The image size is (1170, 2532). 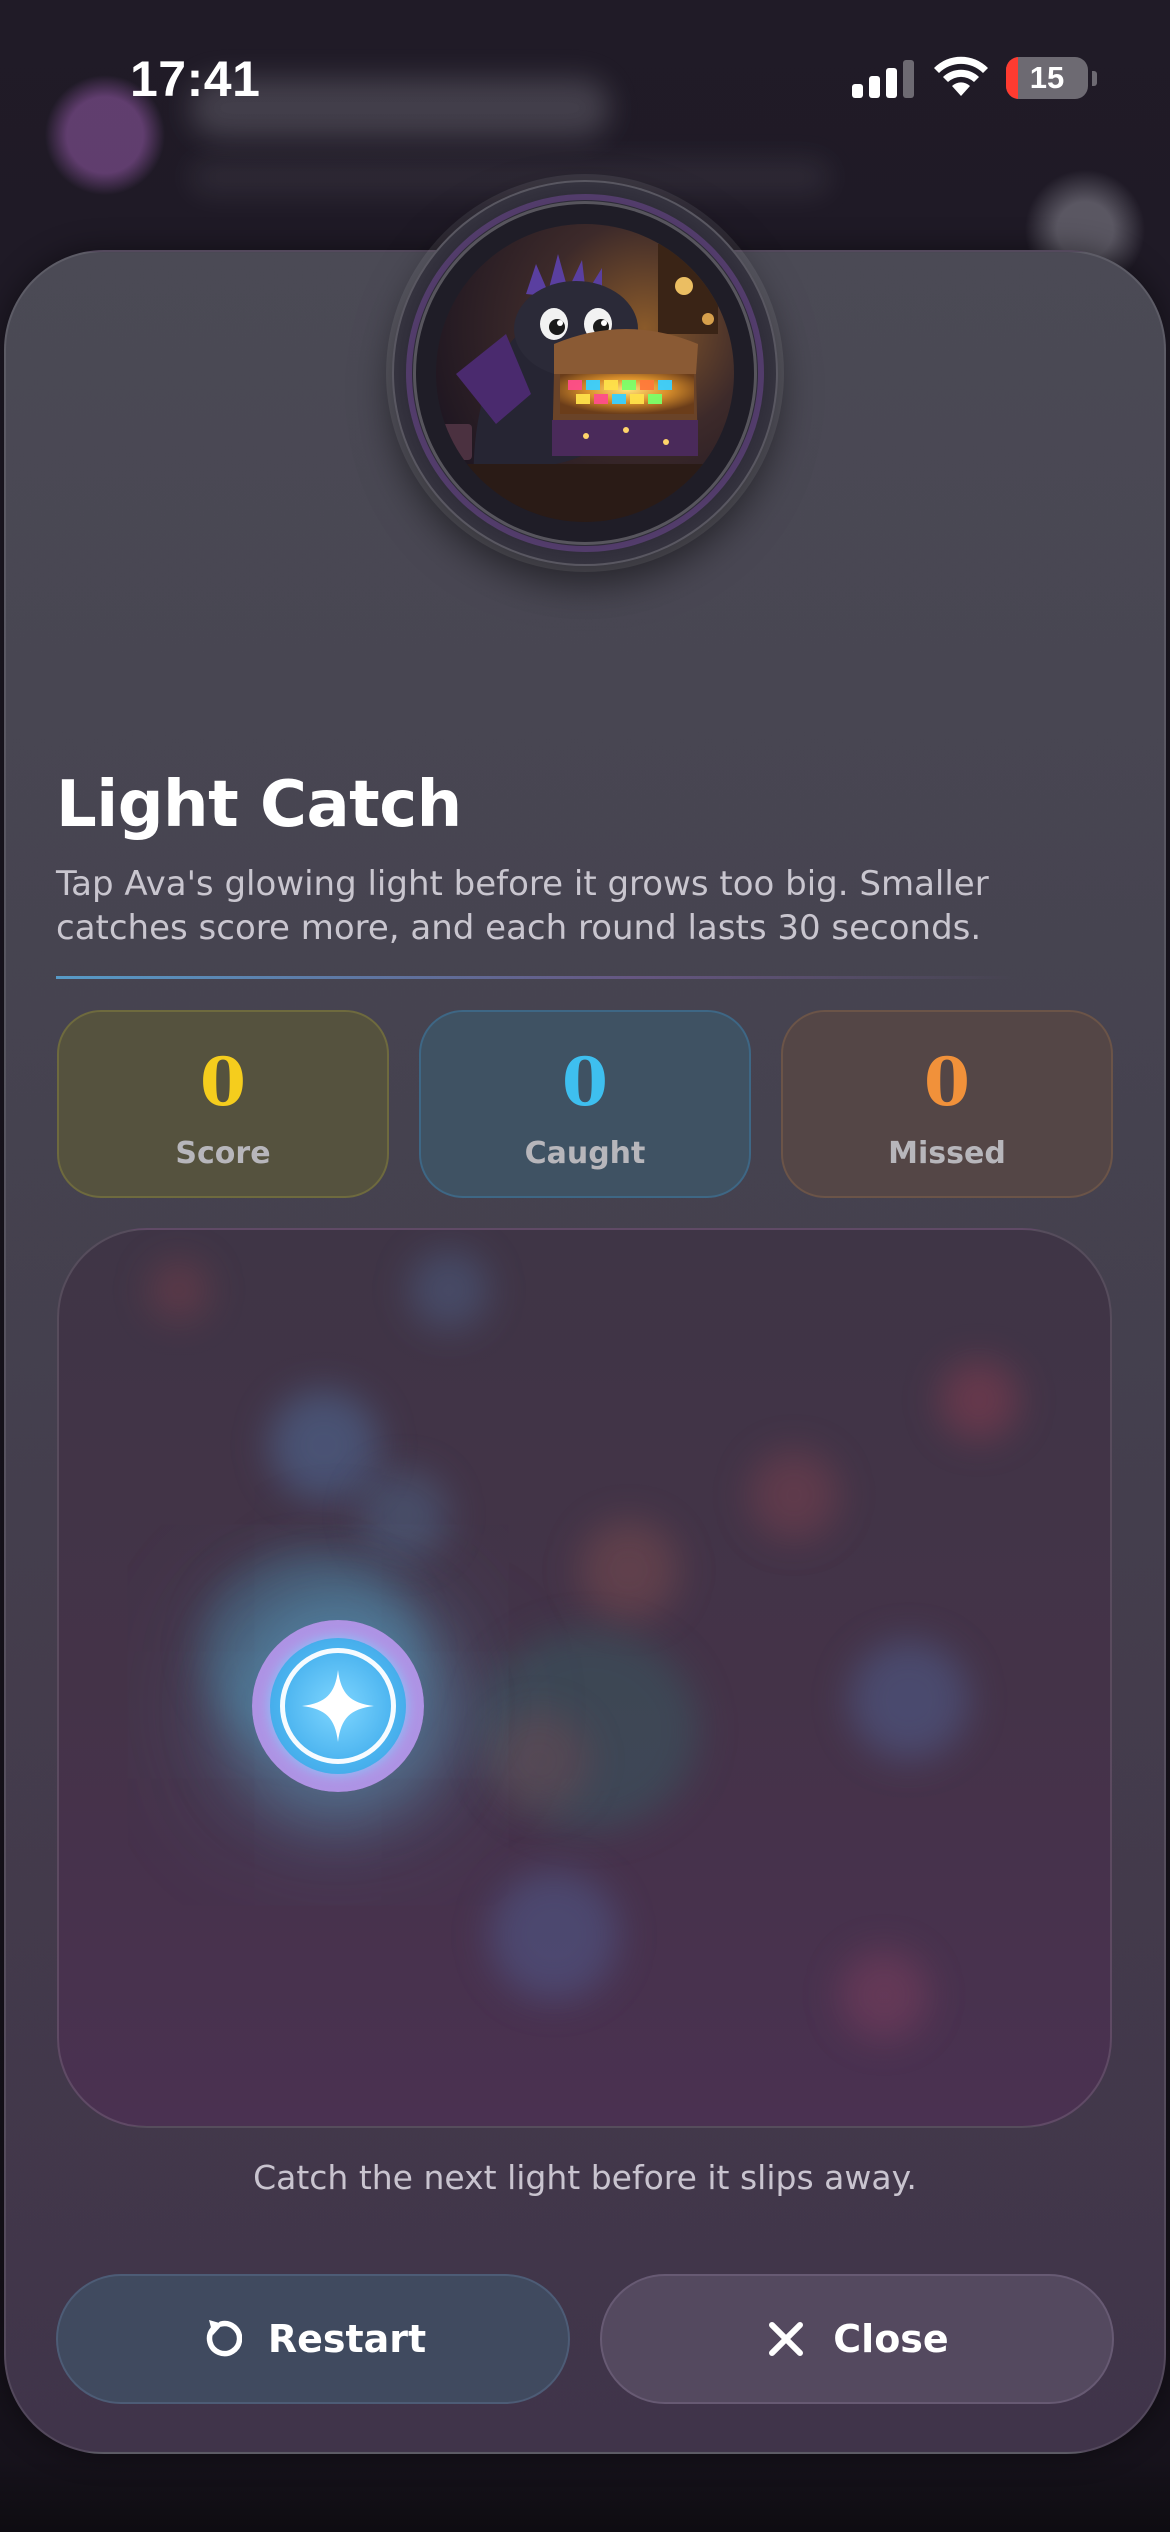 What do you see at coordinates (947, 1082) in the screenshot?
I see `missed-value: 0` at bounding box center [947, 1082].